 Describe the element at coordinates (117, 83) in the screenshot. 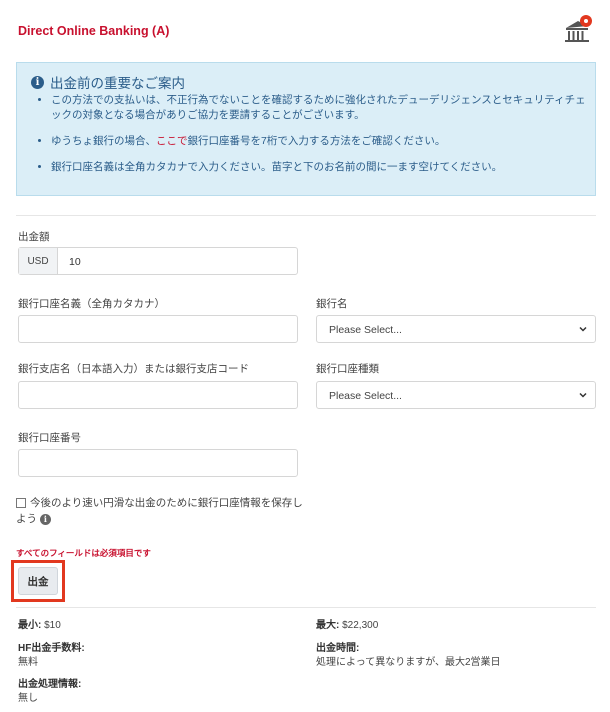

I see `notice-heading-text: 出金前の重要なご案内` at that location.